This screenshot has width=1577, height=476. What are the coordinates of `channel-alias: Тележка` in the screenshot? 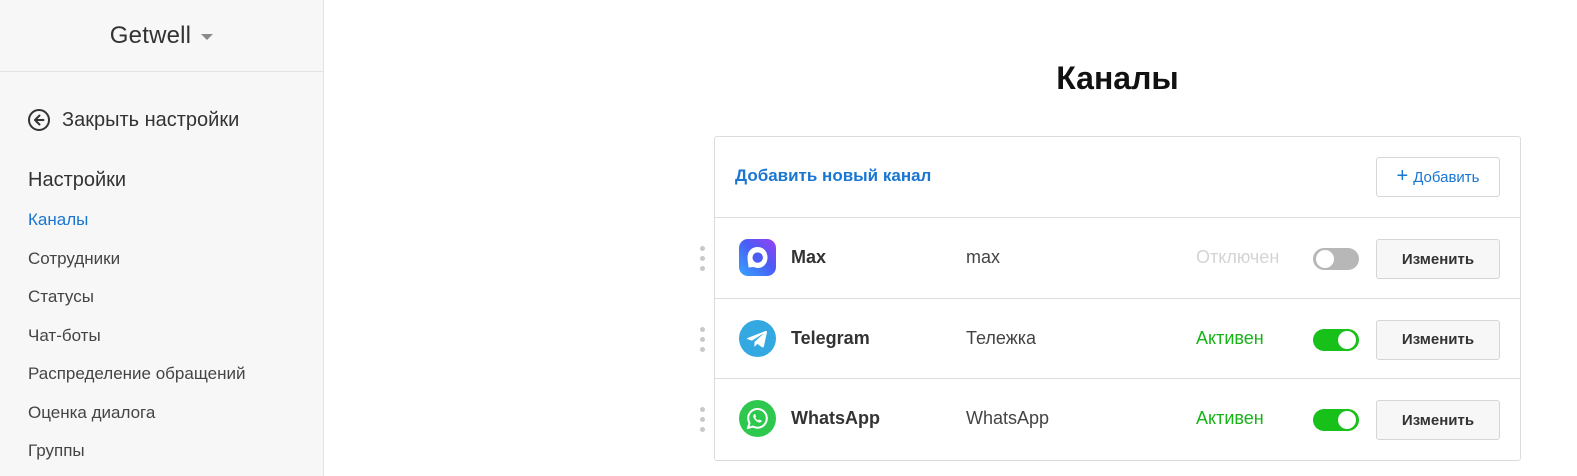 It's located at (1001, 337).